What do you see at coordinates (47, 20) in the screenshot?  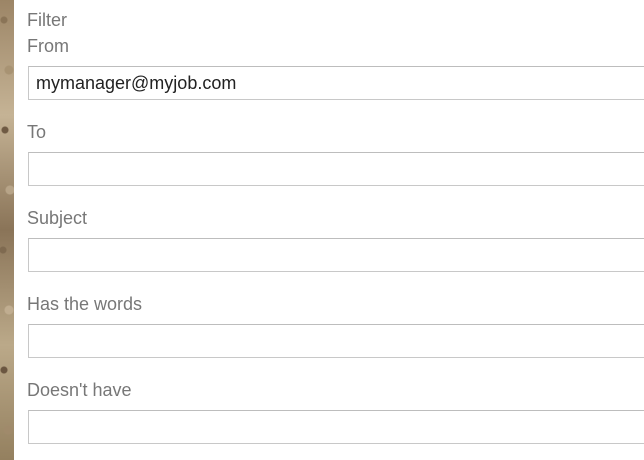 I see `filter-heading: Filter` at bounding box center [47, 20].